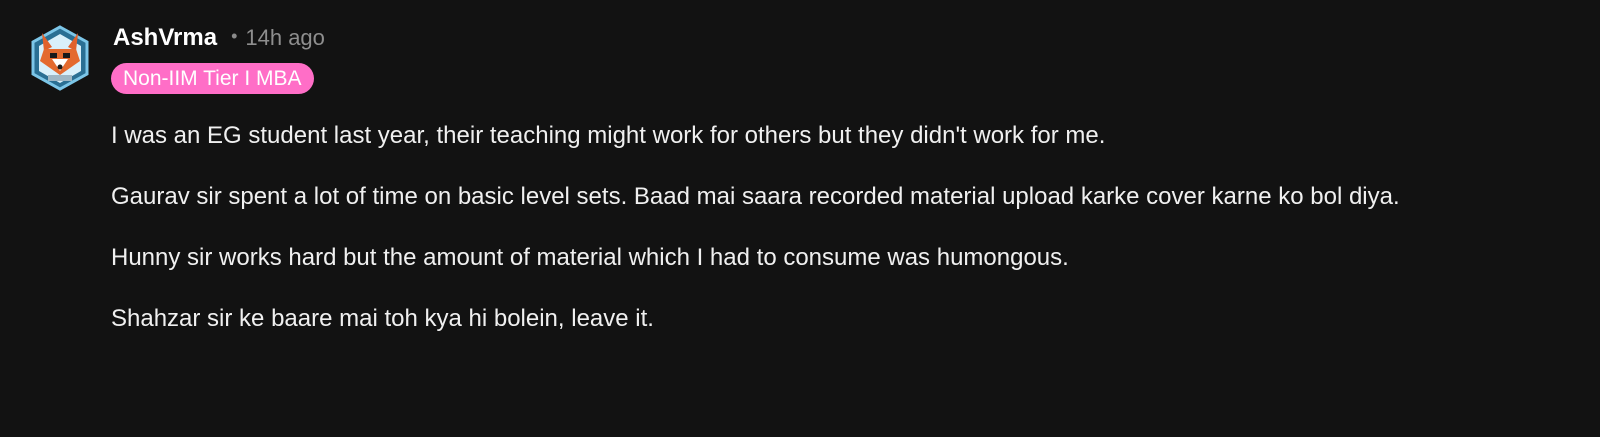  What do you see at coordinates (165, 38) in the screenshot?
I see `username-link: AshVrma` at bounding box center [165, 38].